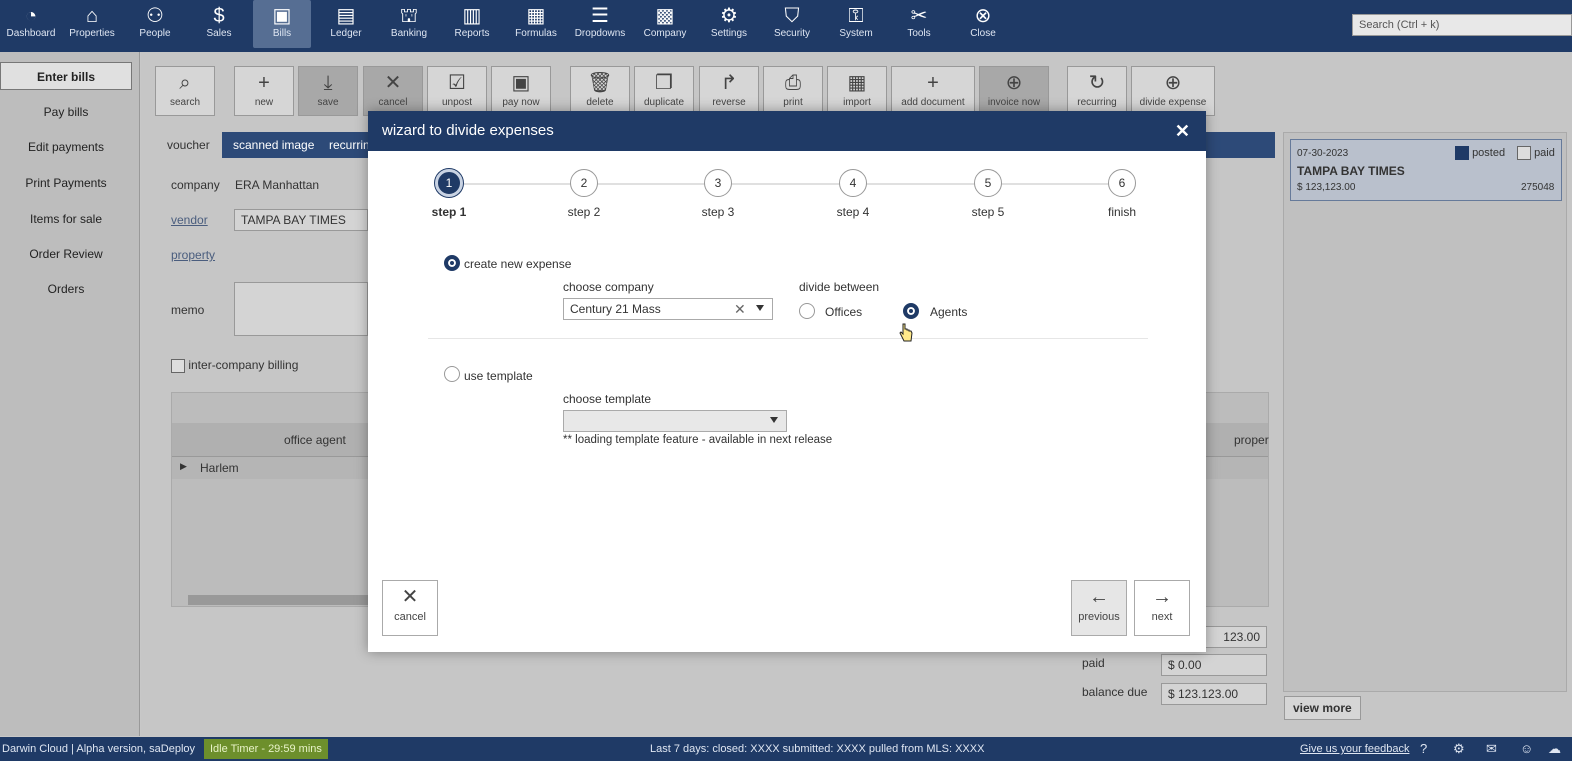  What do you see at coordinates (853, 183) in the screenshot?
I see `step-number: 4` at bounding box center [853, 183].